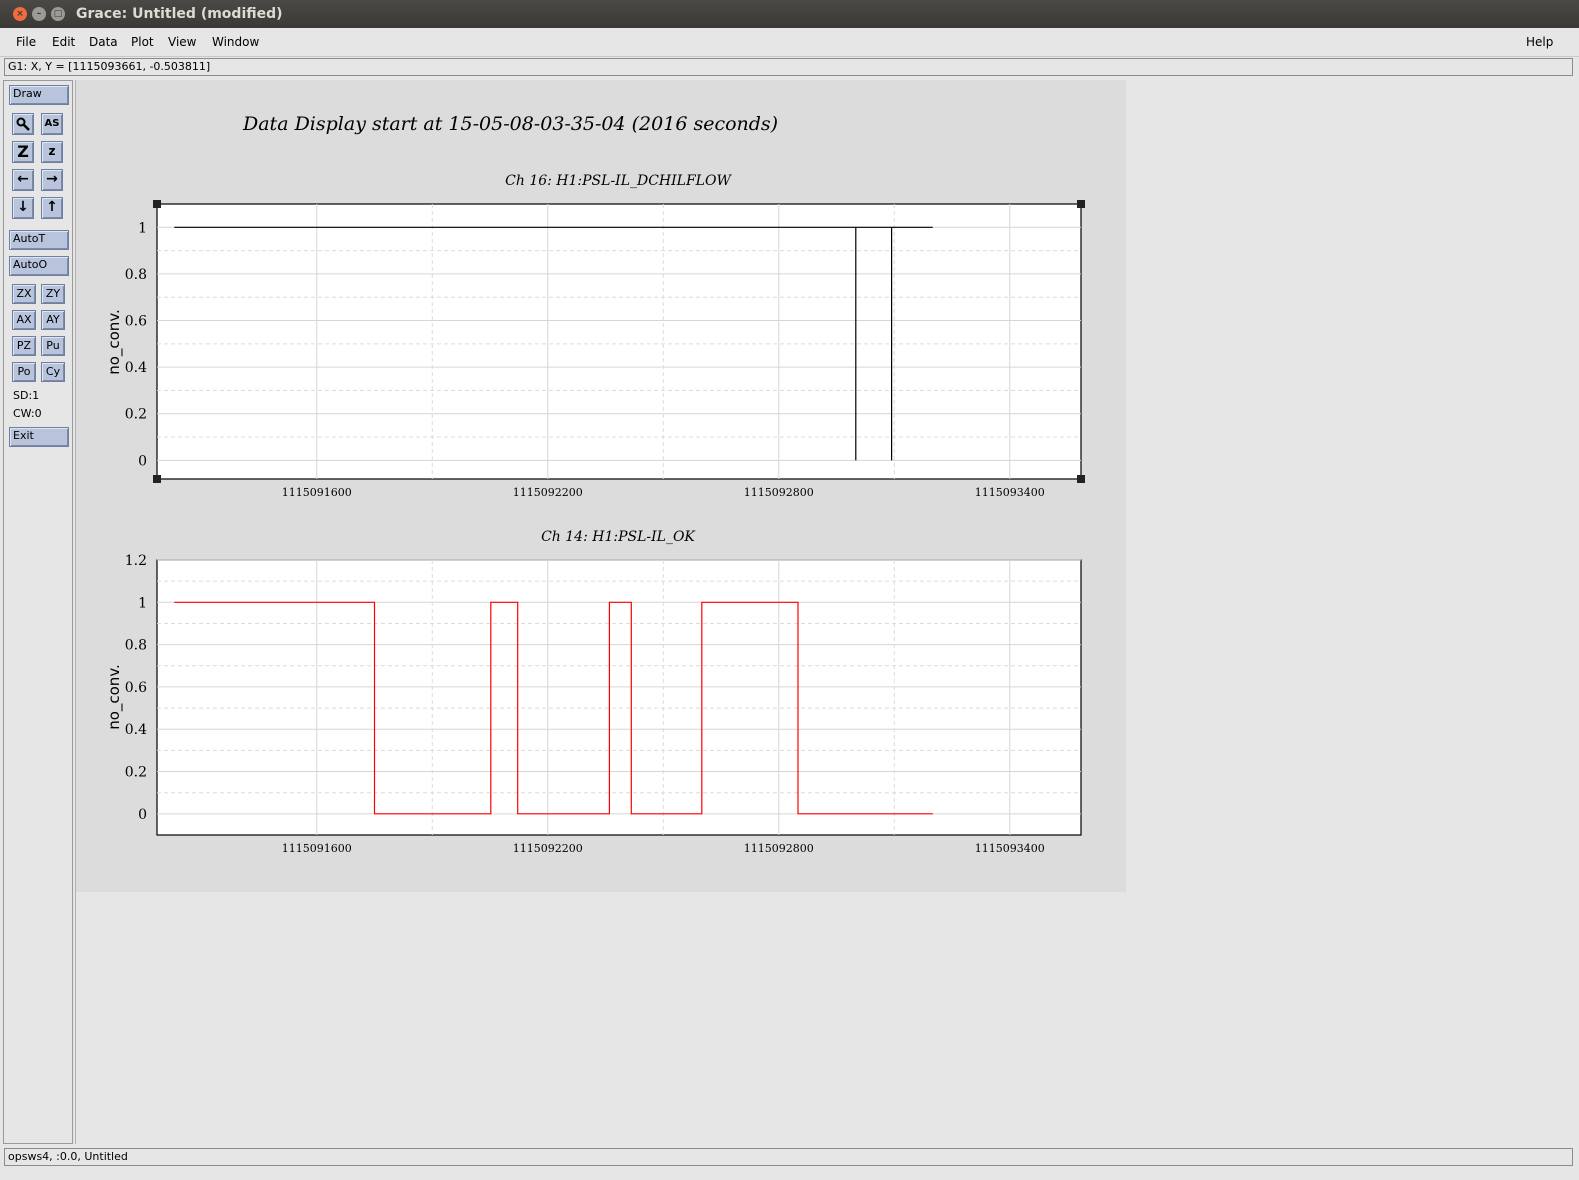 The width and height of the screenshot is (1579, 1180). I want to click on locator-readout: G1: X, Y = [1115093661, -0.503811], so click(788, 67).